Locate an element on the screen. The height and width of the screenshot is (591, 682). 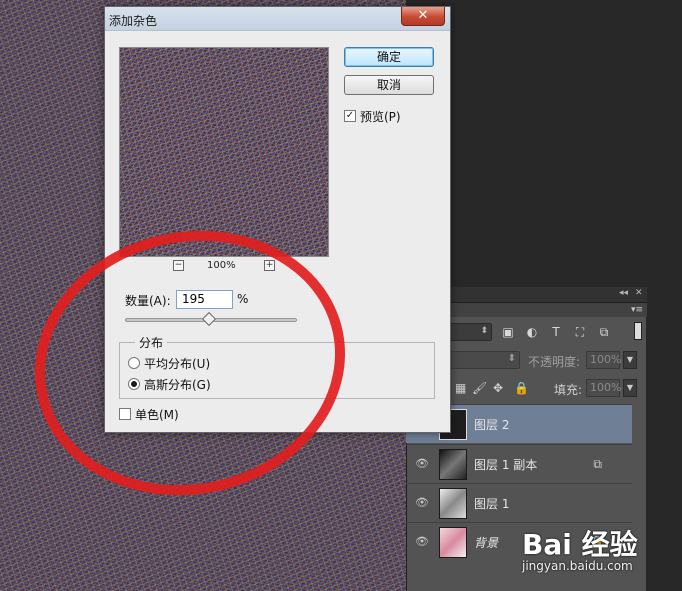
zoom-level: 100% is located at coordinates (221, 265).